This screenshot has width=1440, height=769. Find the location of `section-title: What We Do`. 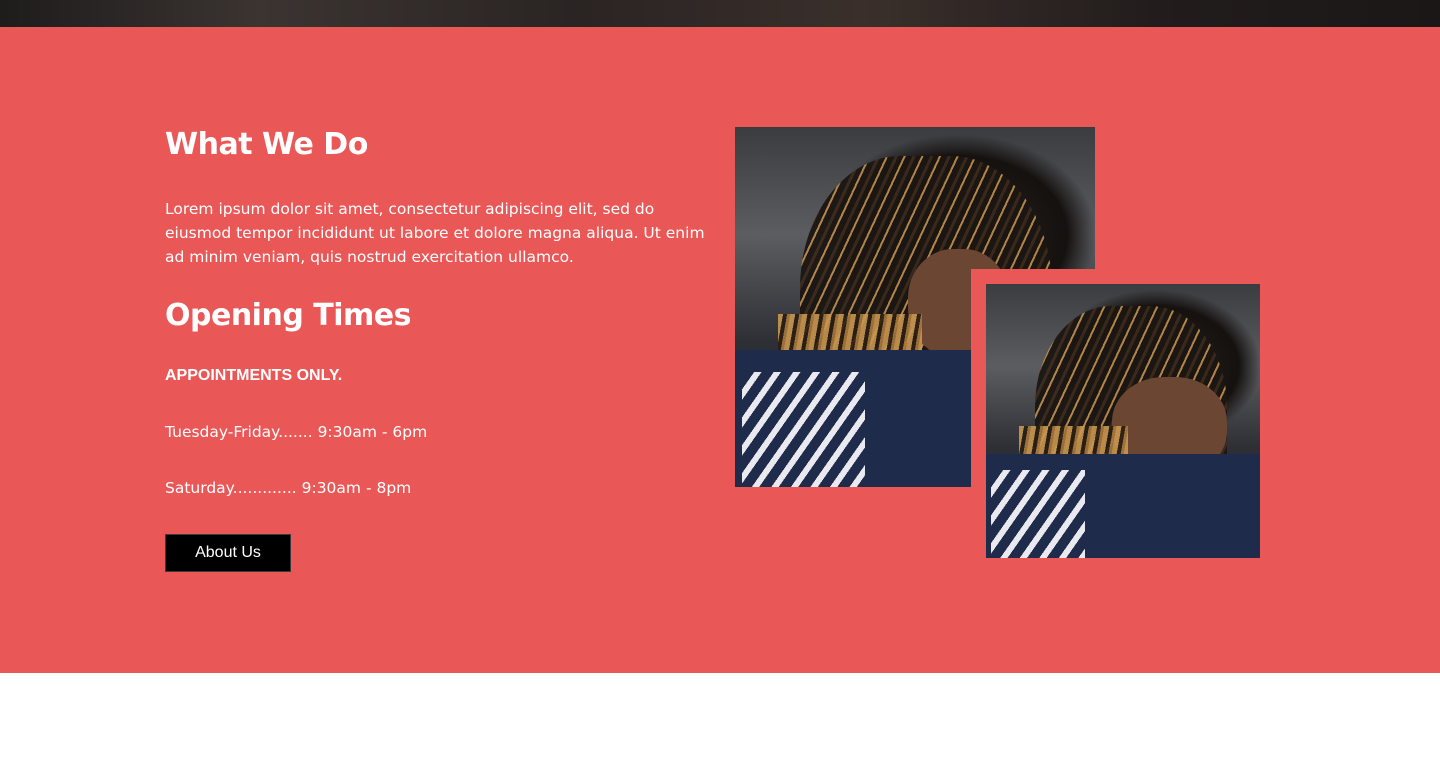

section-title: What We Do is located at coordinates (266, 144).